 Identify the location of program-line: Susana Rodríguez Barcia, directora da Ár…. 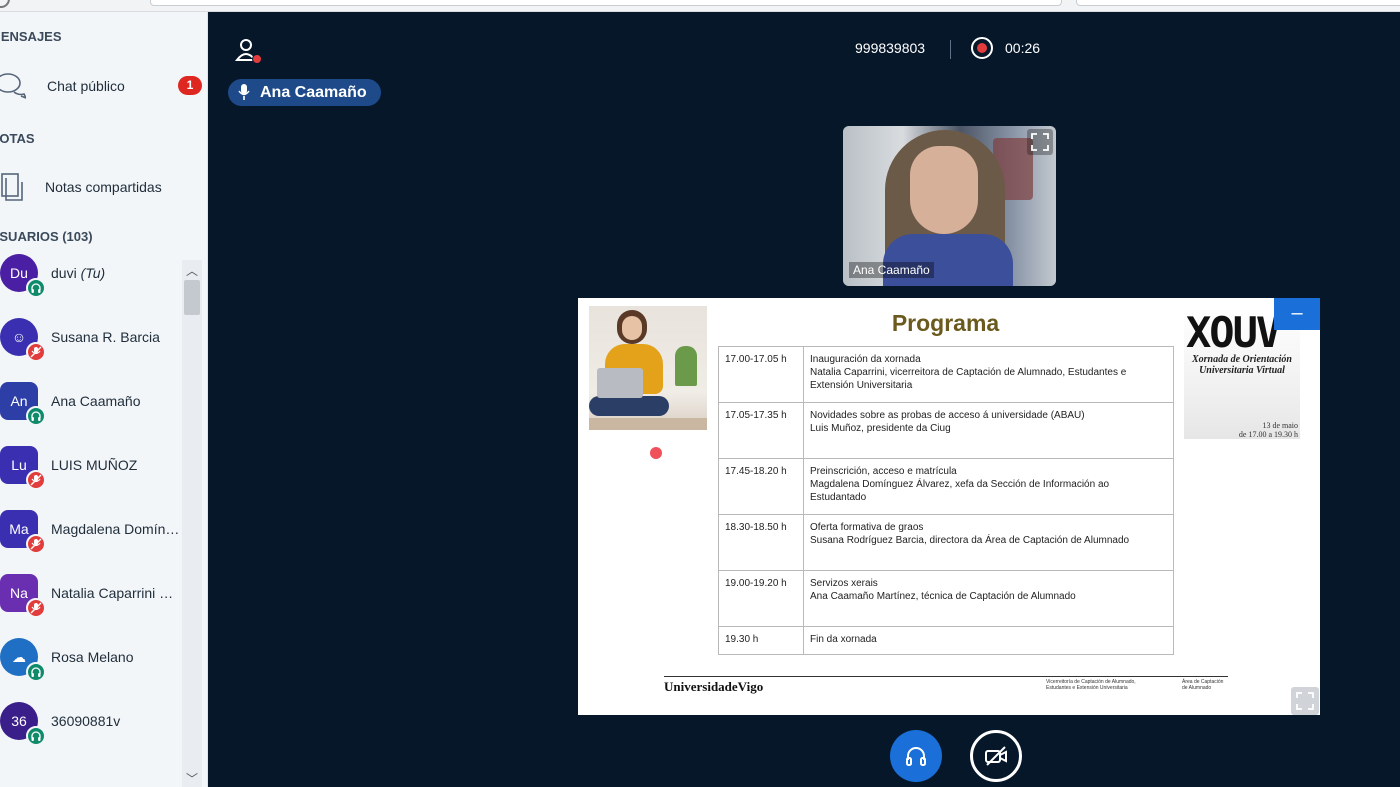
(970, 540).